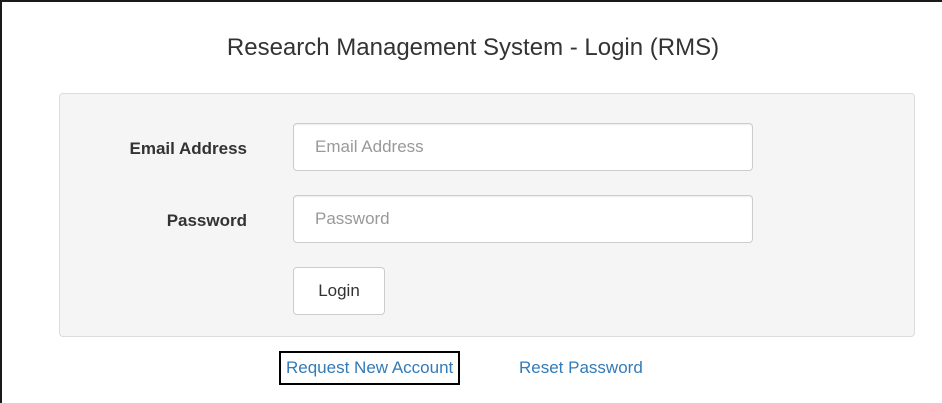 The image size is (942, 403). I want to click on email-input, so click(523, 147).